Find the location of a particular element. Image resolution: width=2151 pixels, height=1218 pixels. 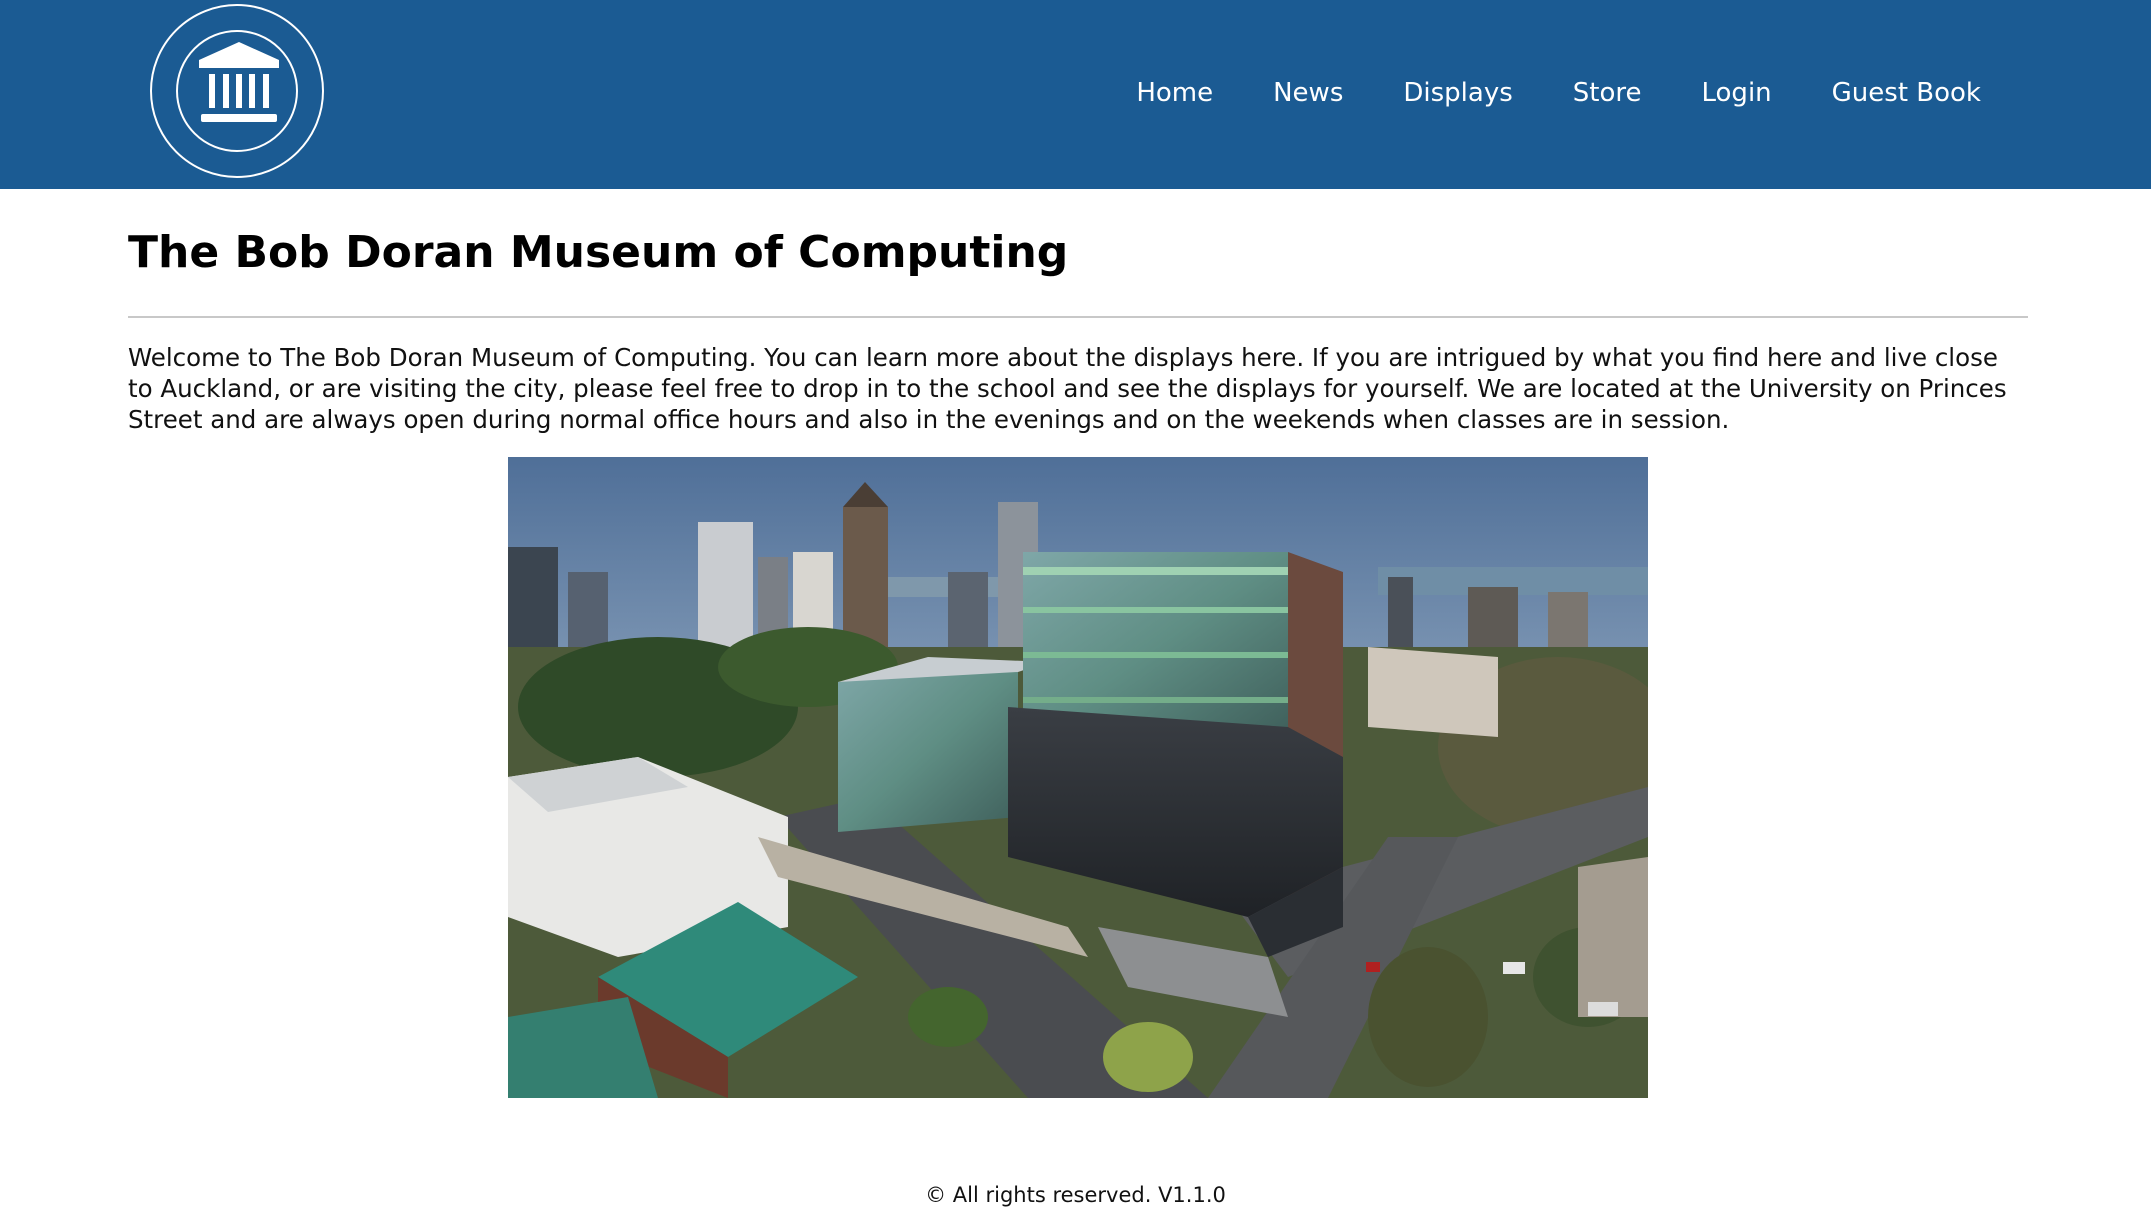

museum-logo is located at coordinates (237, 91).